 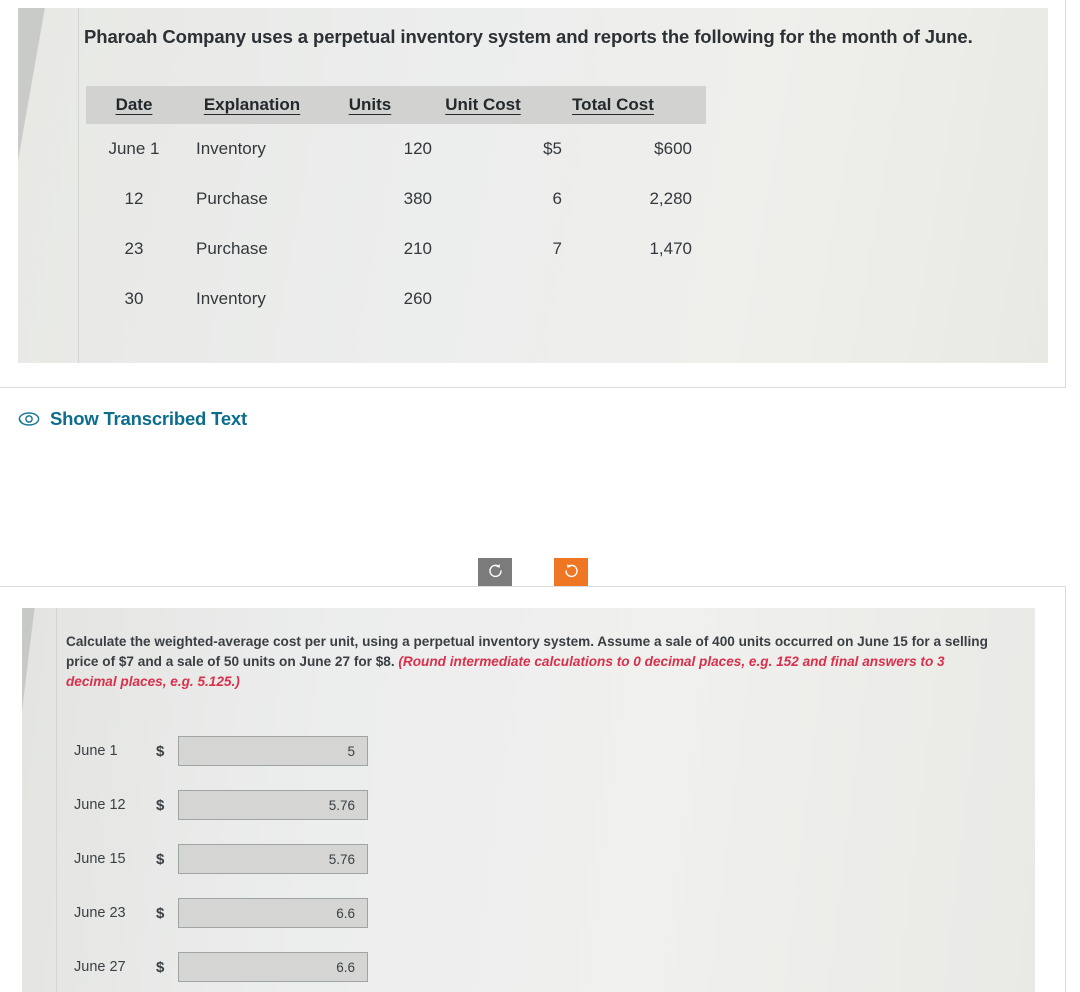 What do you see at coordinates (29, 419) in the screenshot?
I see `eye-icon` at bounding box center [29, 419].